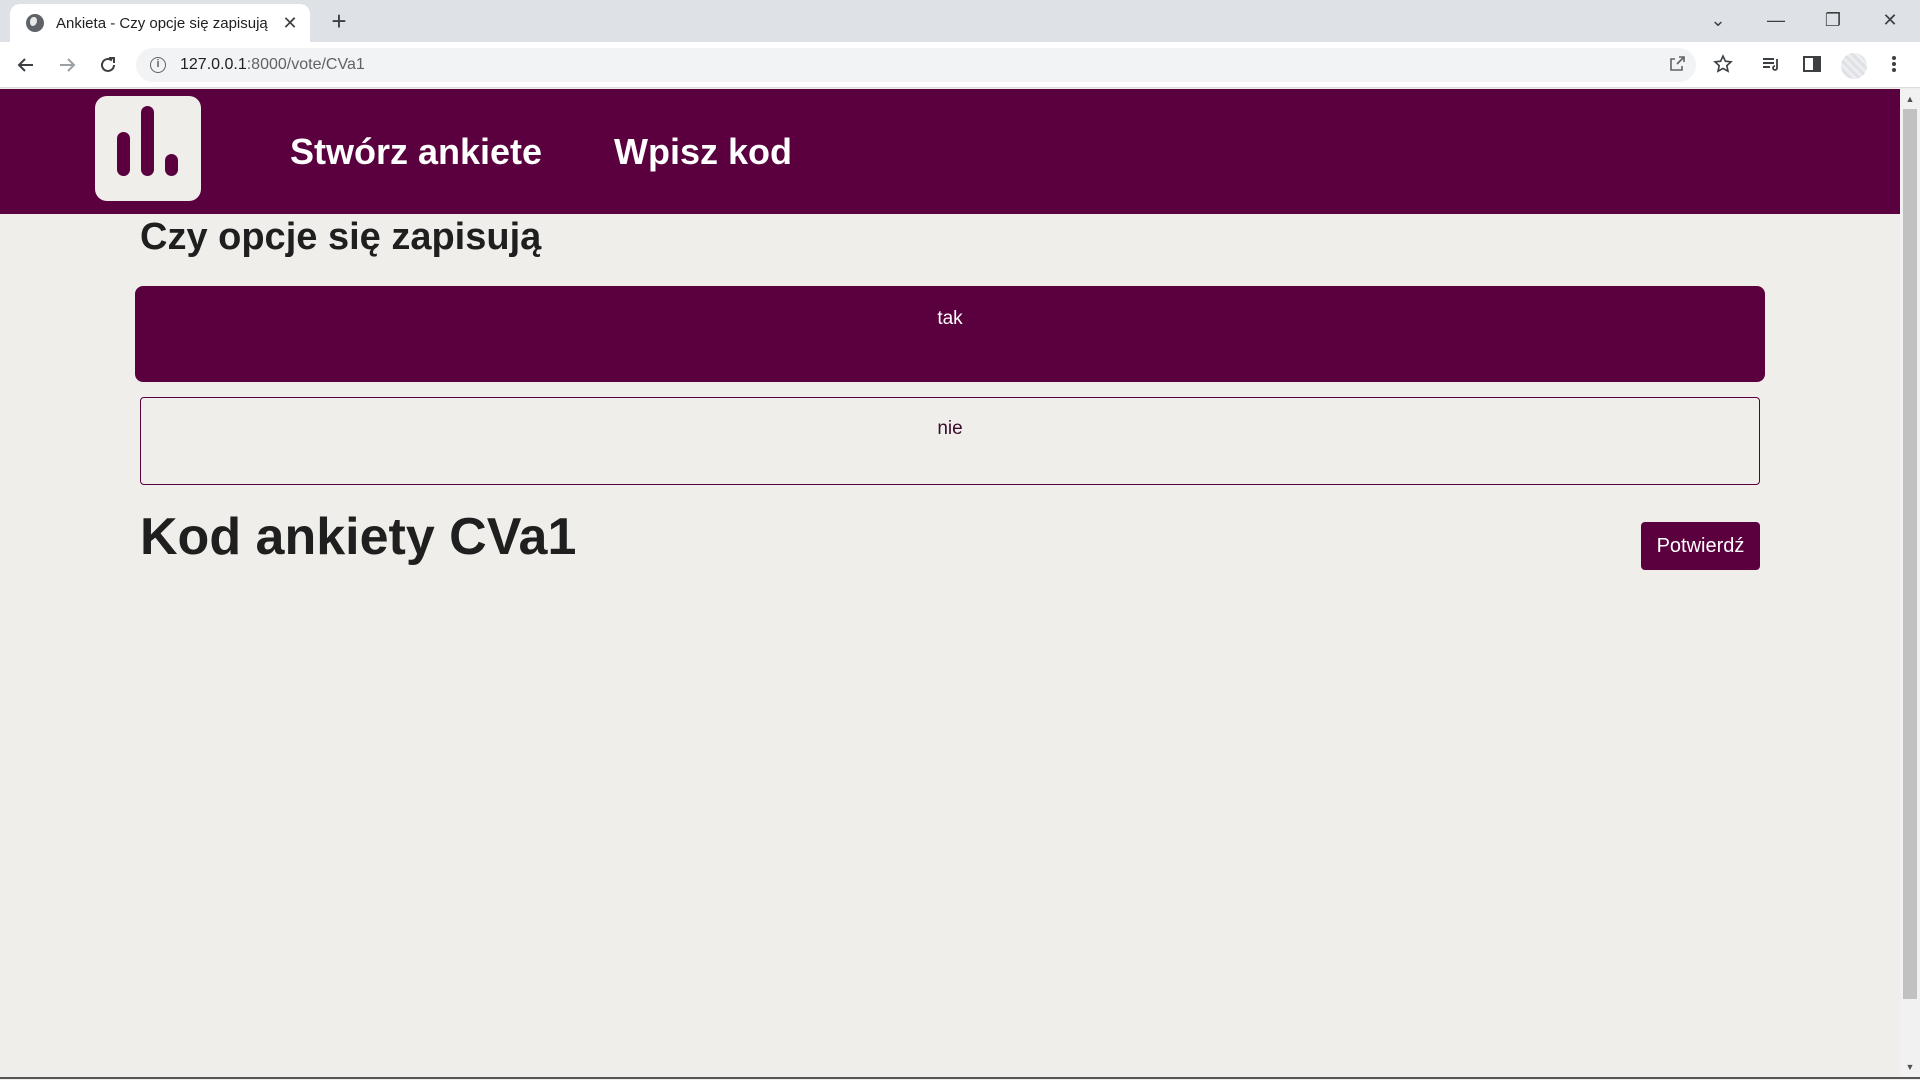 The width and height of the screenshot is (1920, 1080). What do you see at coordinates (1910, 1067) in the screenshot?
I see `scroll-down-icon: ▼` at bounding box center [1910, 1067].